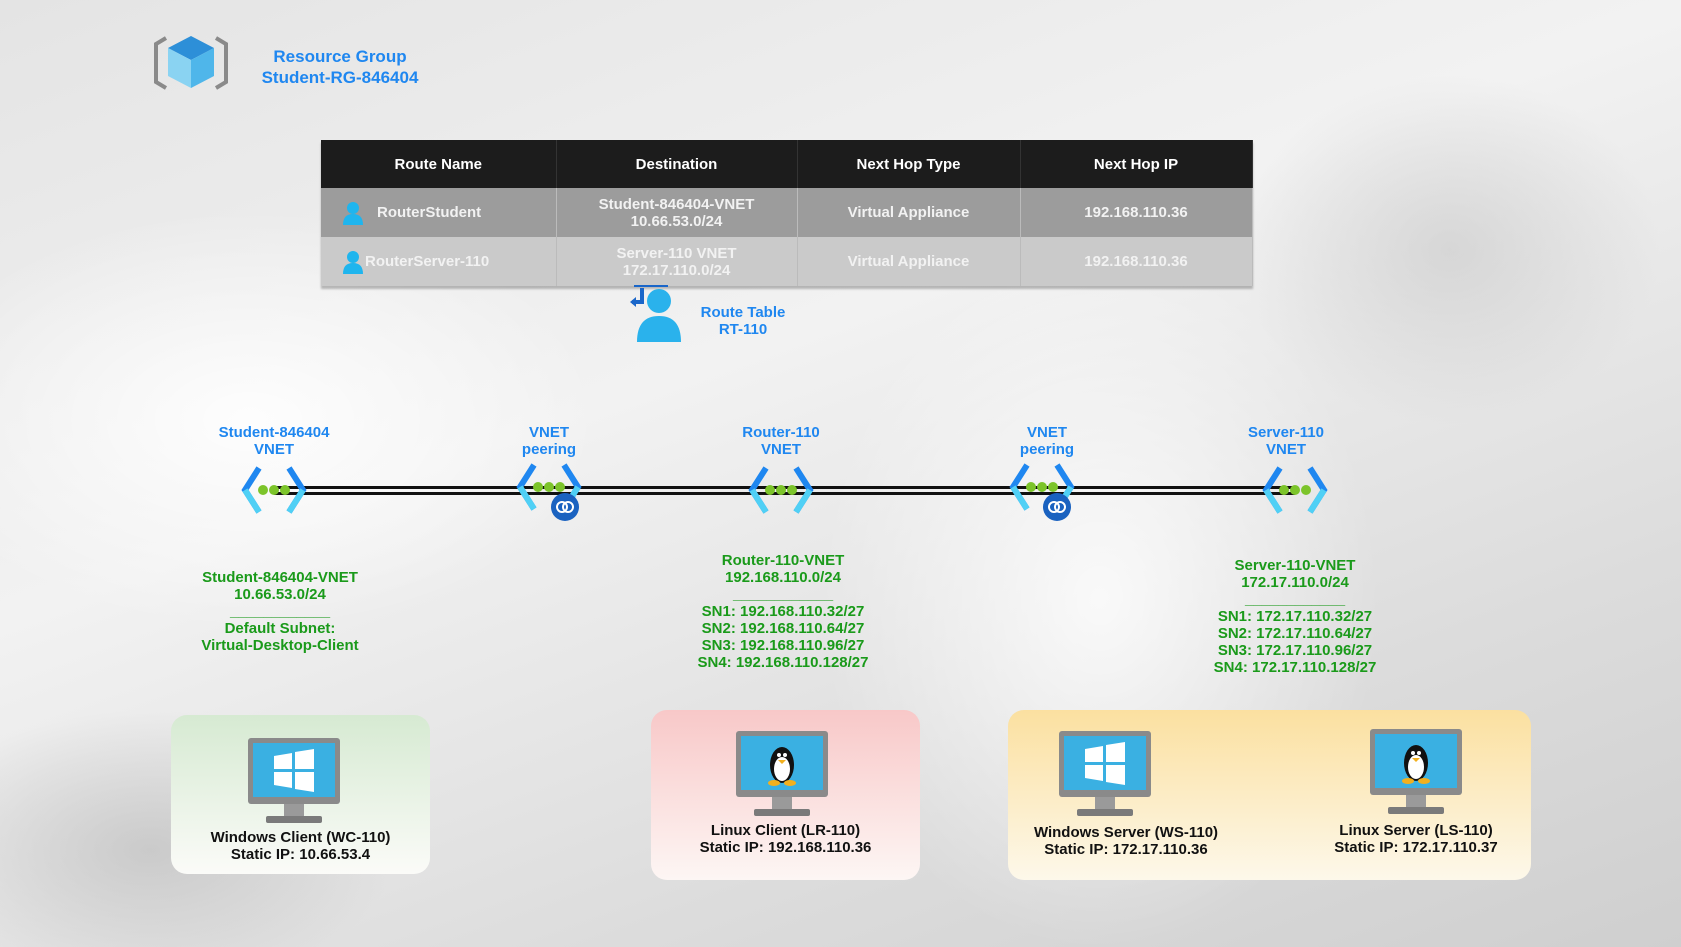  I want to click on subnet: SN2: 192.168.110.64/27, so click(783, 628).